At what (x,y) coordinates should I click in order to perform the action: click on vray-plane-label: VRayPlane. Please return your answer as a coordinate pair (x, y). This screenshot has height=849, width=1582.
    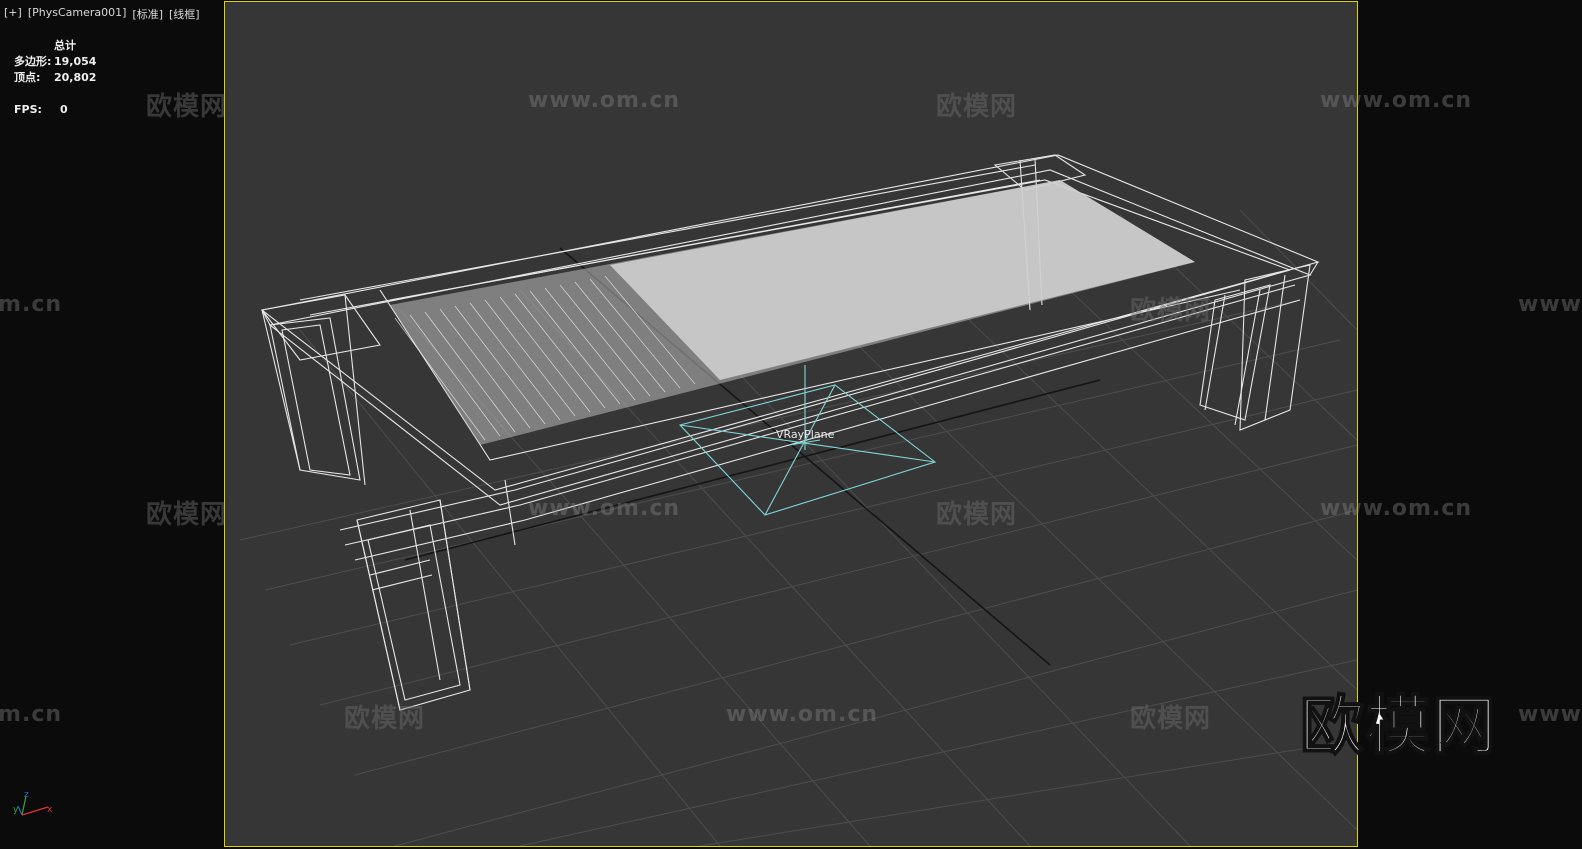
    Looking at the image, I should click on (805, 434).